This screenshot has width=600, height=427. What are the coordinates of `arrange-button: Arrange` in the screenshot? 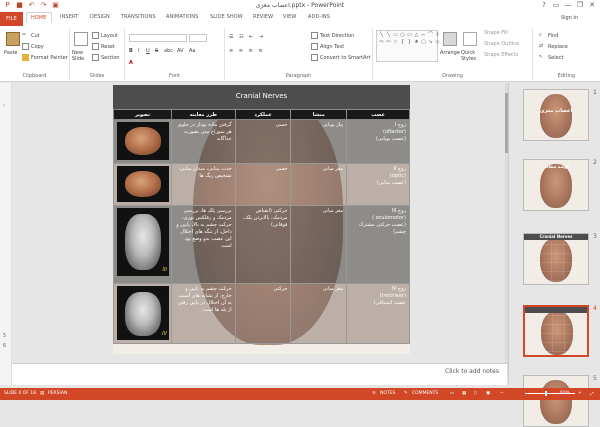 It's located at (450, 53).